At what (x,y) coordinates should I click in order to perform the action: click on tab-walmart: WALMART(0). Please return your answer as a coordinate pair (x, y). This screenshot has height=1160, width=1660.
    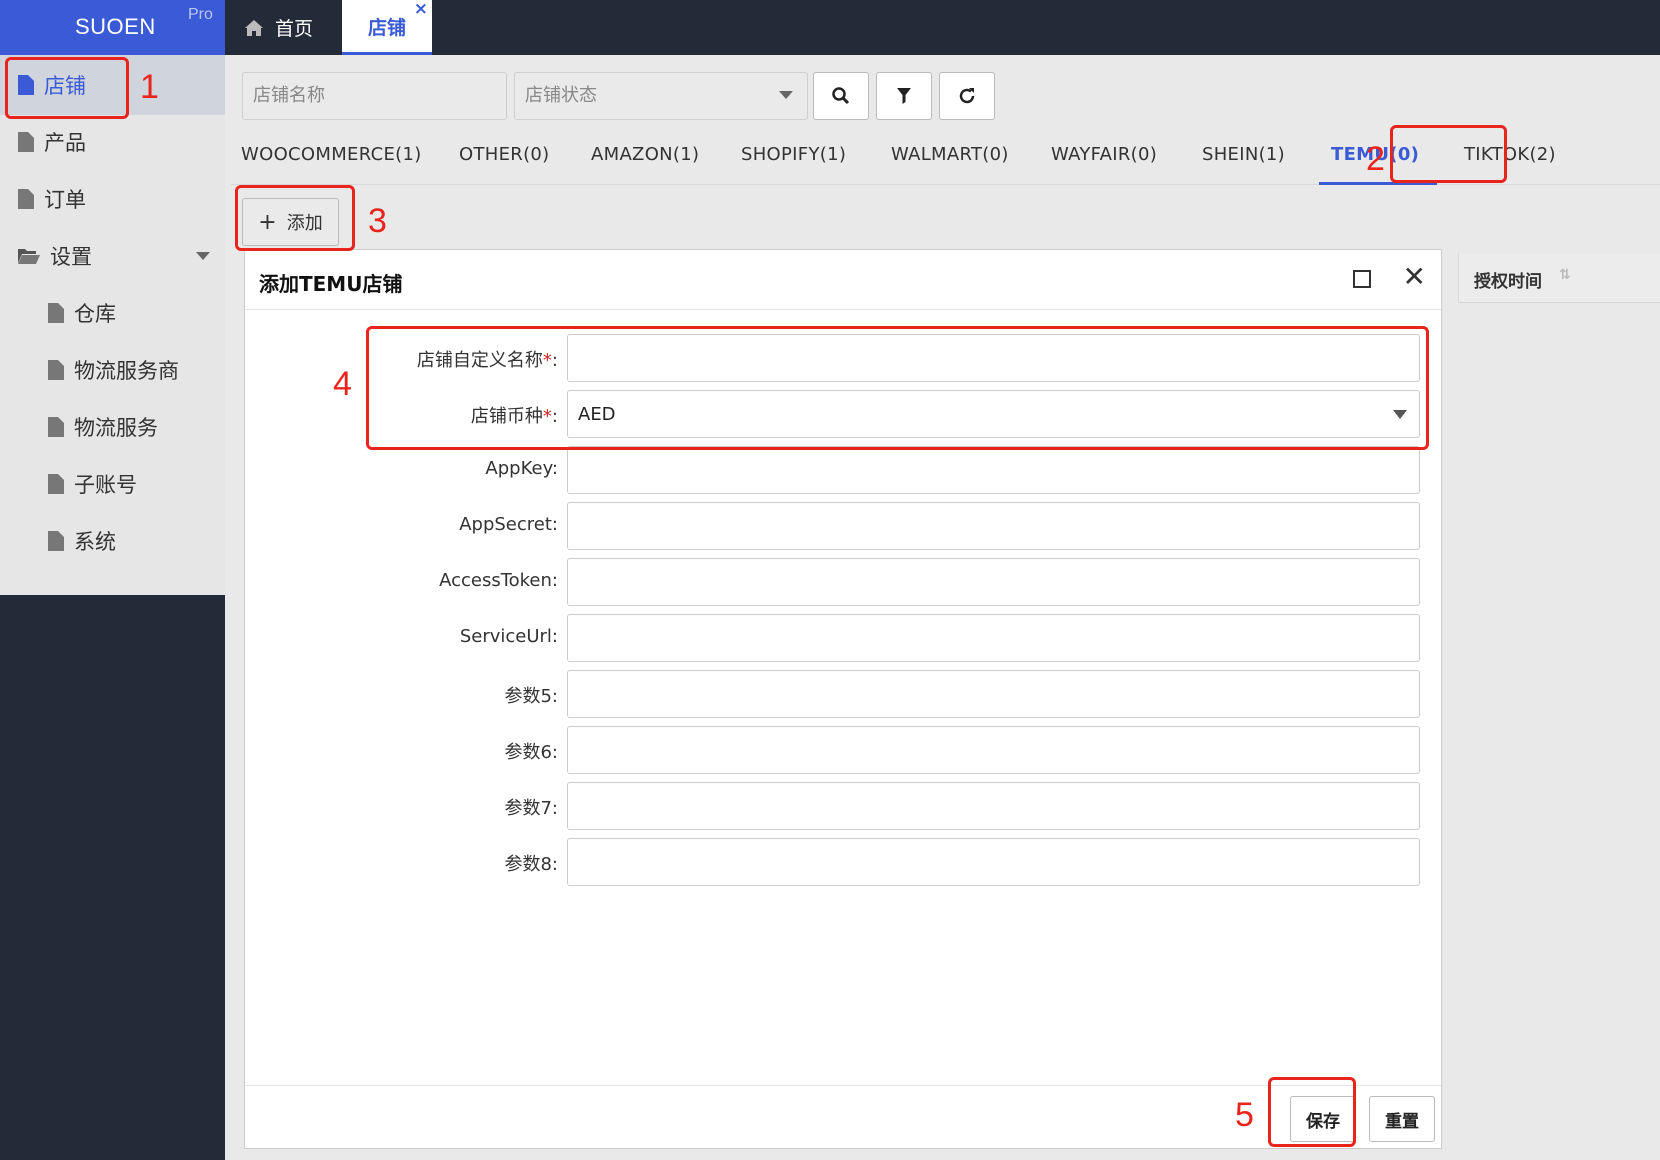
    Looking at the image, I should click on (950, 154).